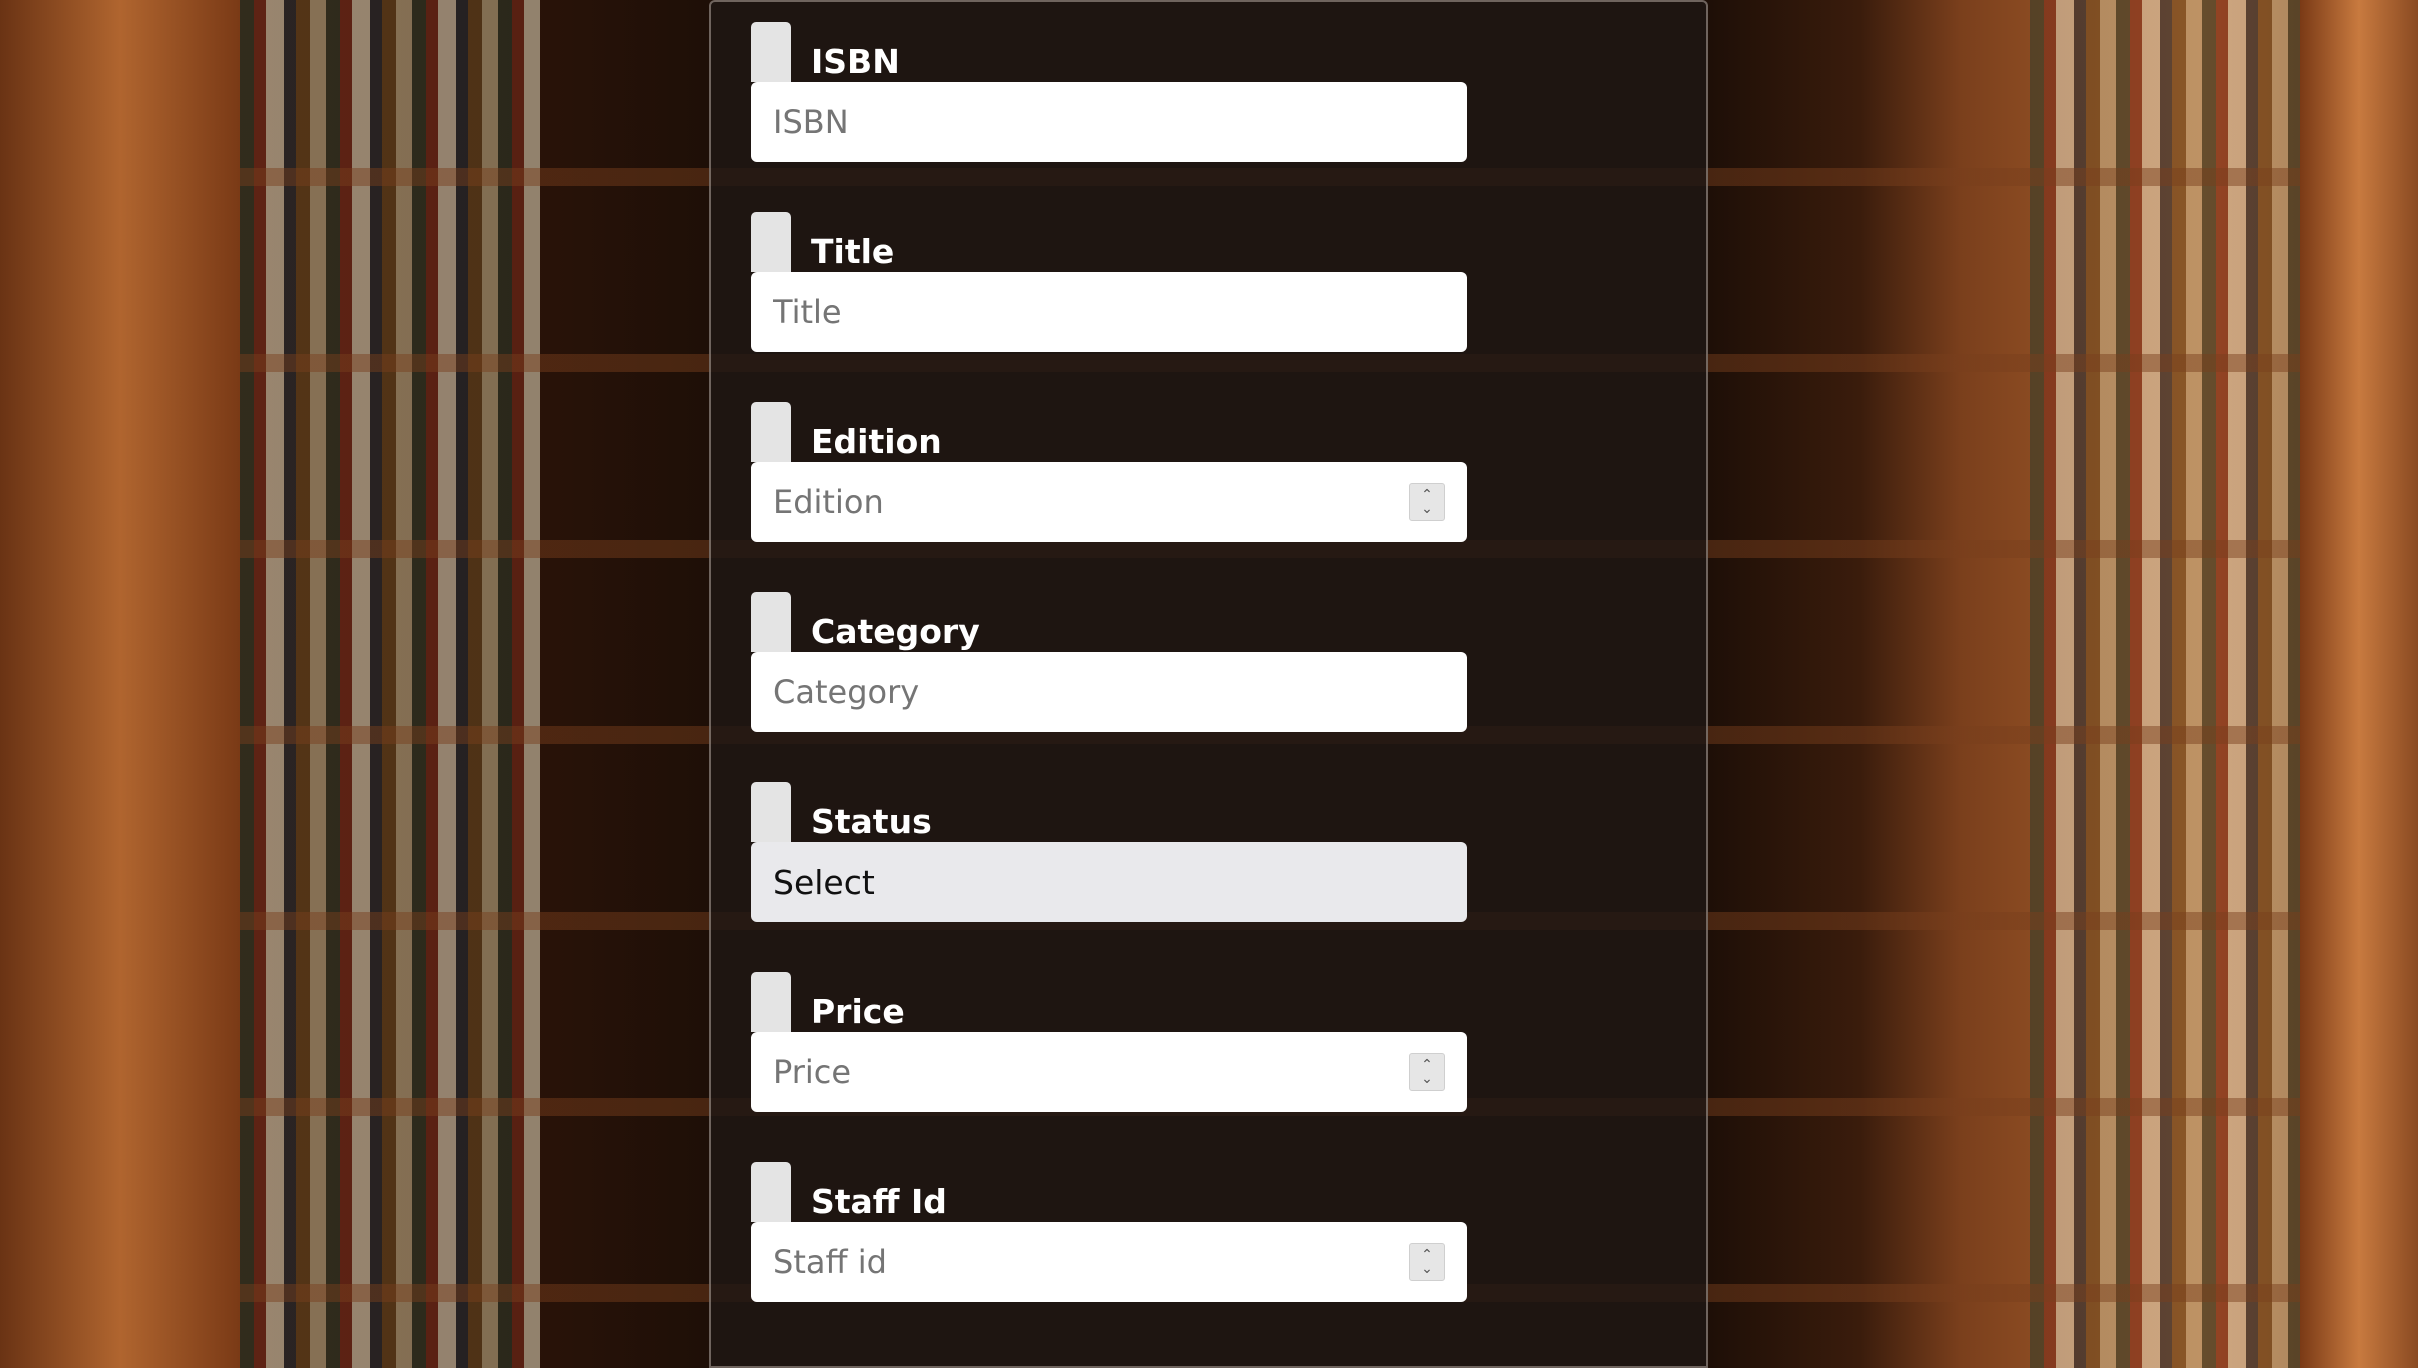  I want to click on price-label-tab, so click(771, 1002).